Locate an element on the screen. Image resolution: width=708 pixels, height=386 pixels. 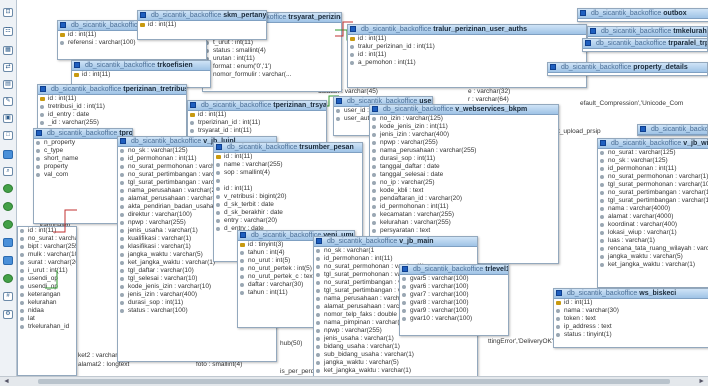
column-row: tanggal_selesai : date is located at coordinates (464, 175).